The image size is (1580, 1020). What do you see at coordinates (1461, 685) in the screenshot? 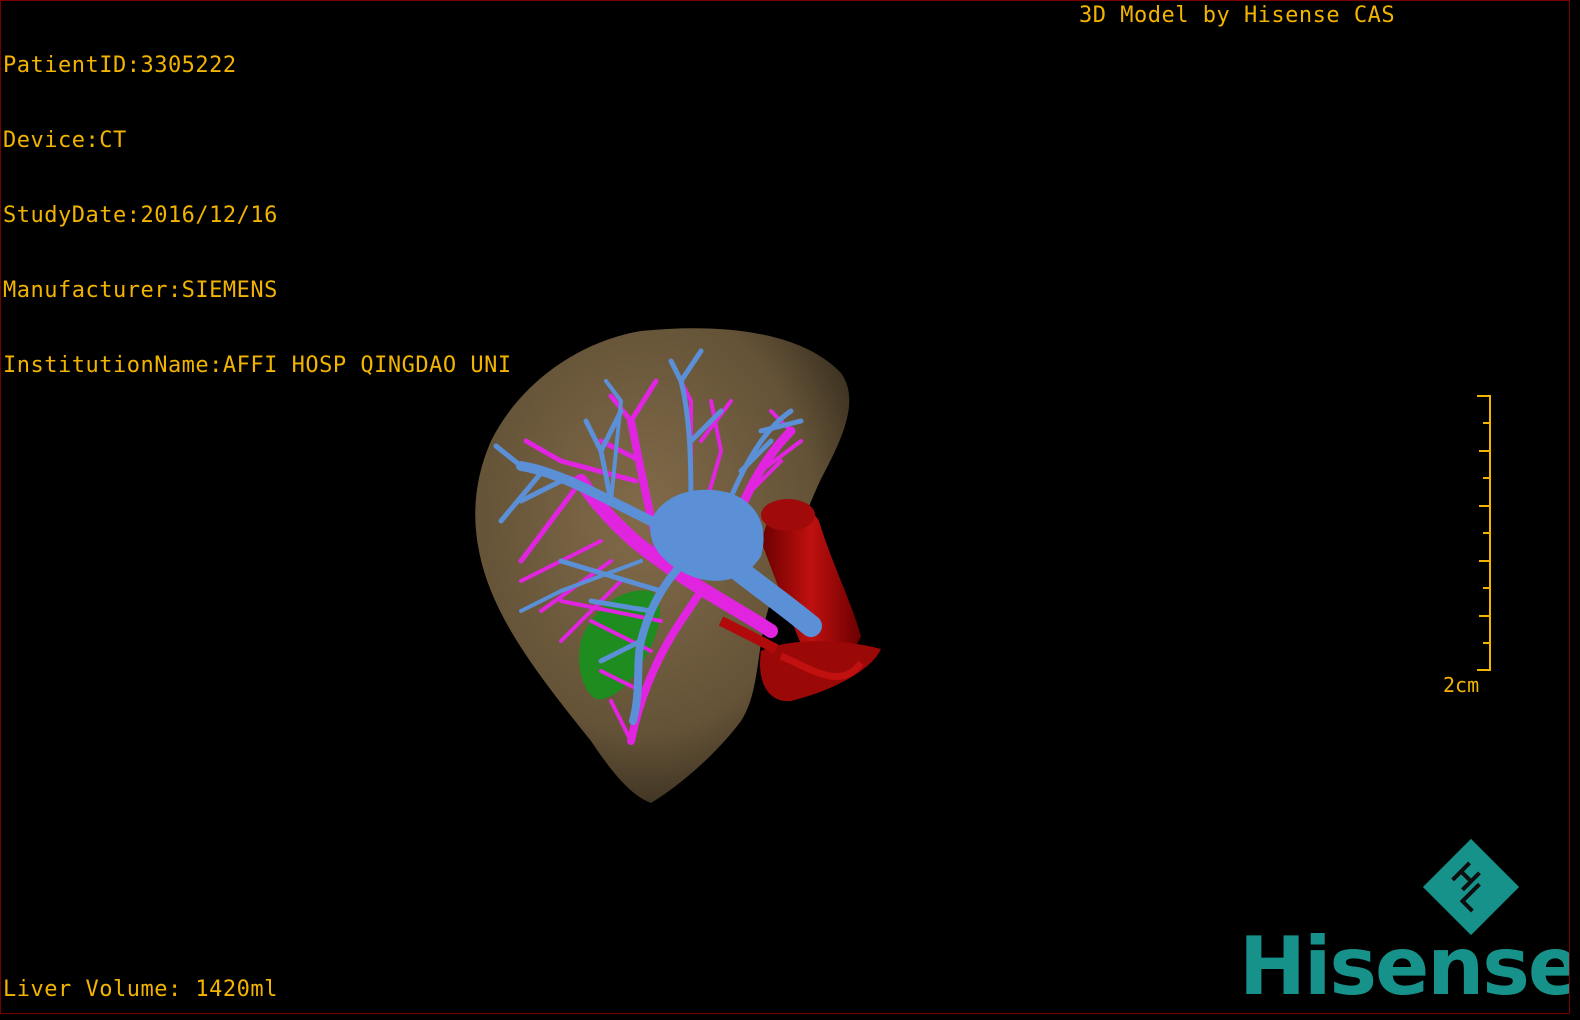
I see `scale-label: 2cm` at bounding box center [1461, 685].